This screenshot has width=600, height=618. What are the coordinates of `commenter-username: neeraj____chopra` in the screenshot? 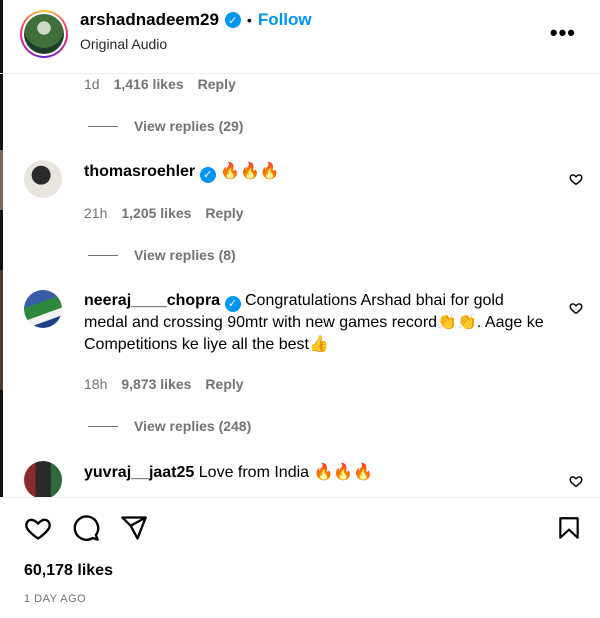 It's located at (152, 300).